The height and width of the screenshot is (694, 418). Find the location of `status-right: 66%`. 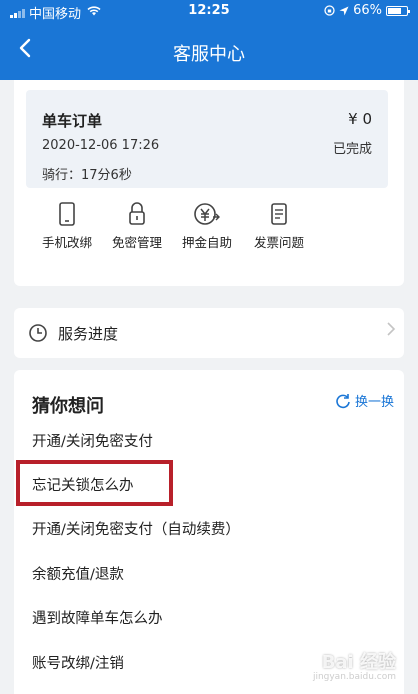

status-right: 66% is located at coordinates (367, 10).